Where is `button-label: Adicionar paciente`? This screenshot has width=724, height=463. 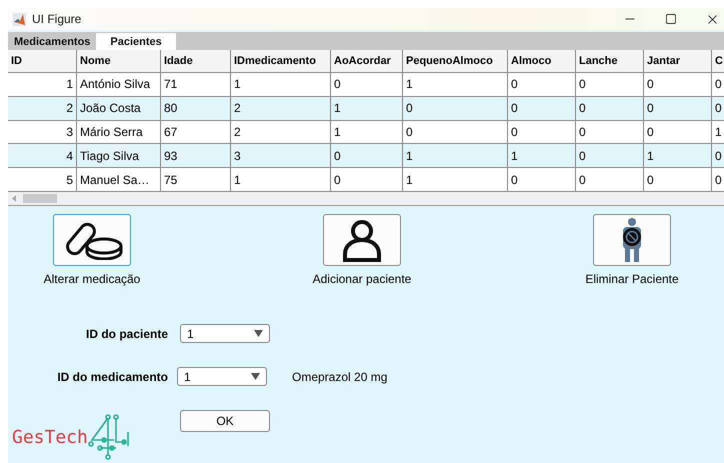
button-label: Adicionar paciente is located at coordinates (362, 279).